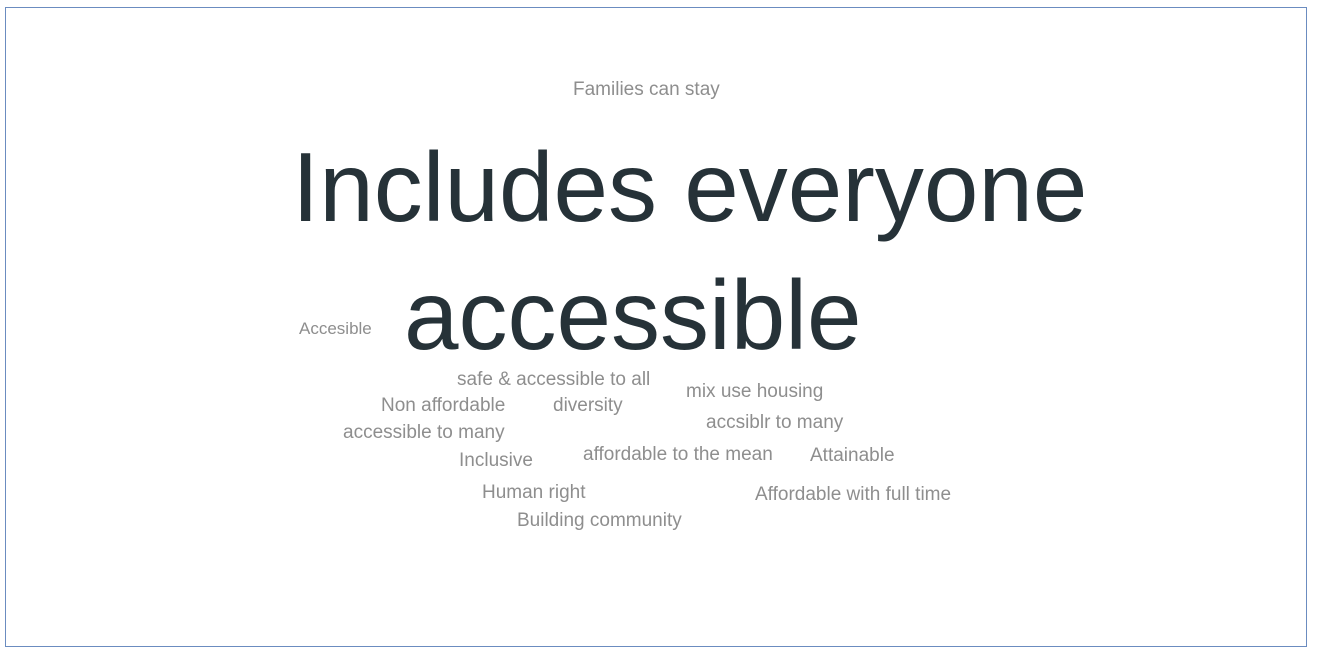  I want to click on word-human-right: Human right, so click(534, 492).